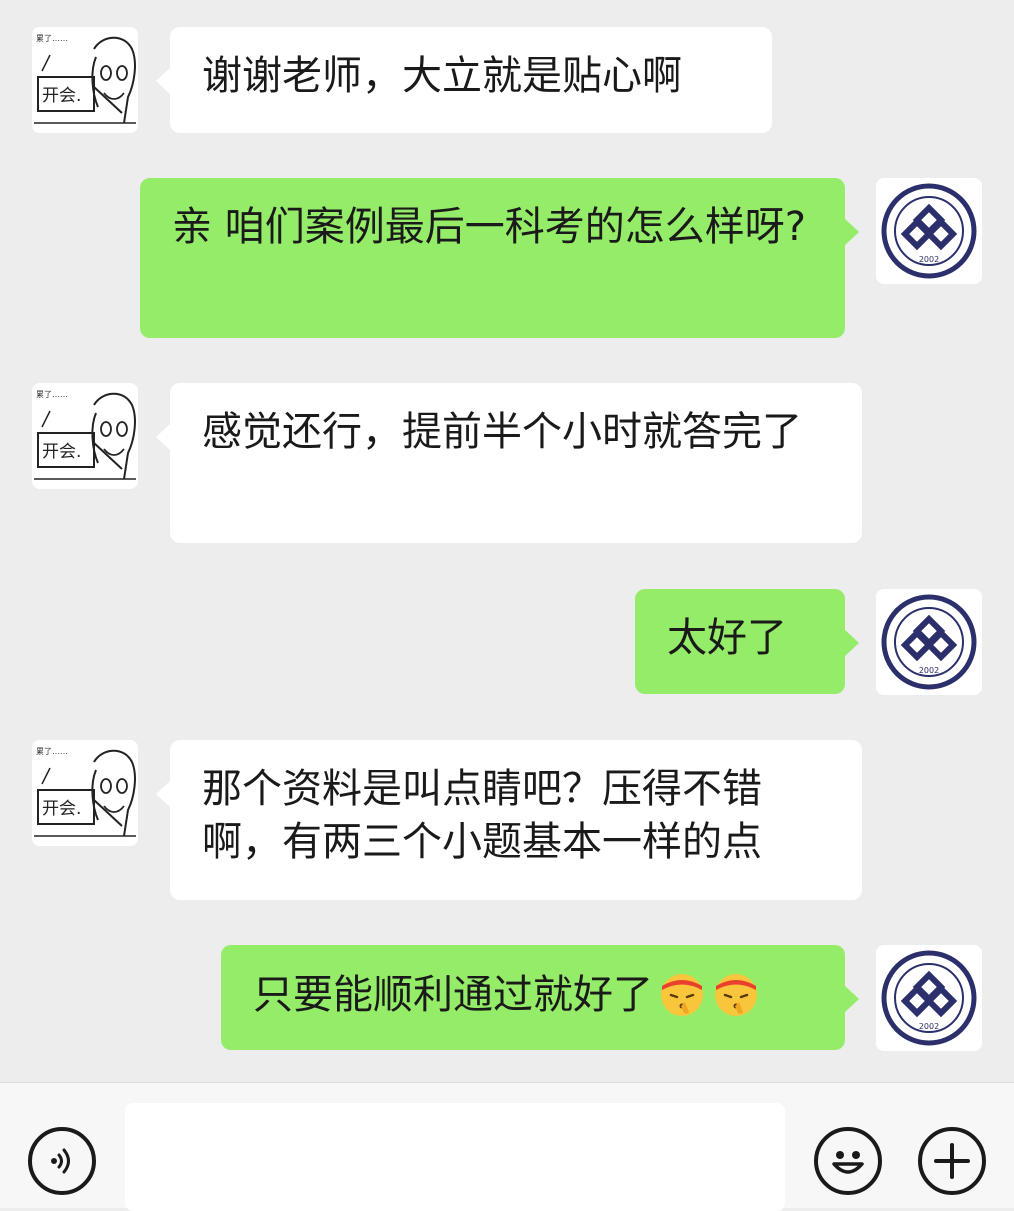  Describe the element at coordinates (482, 815) in the screenshot. I see `message-text: 那个资料是叫点睛吧？压得不错啊，有两三个小题基本一样的点` at that location.